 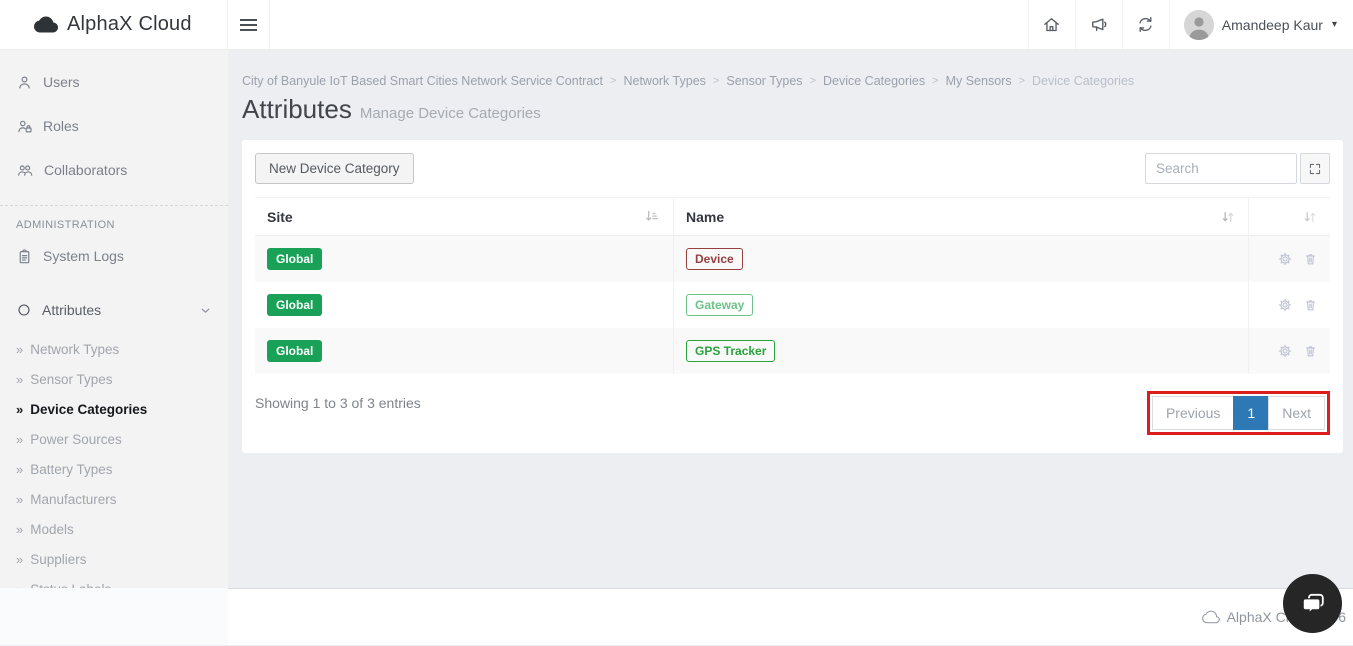 What do you see at coordinates (1211, 617) in the screenshot?
I see `cloud-outline-icon` at bounding box center [1211, 617].